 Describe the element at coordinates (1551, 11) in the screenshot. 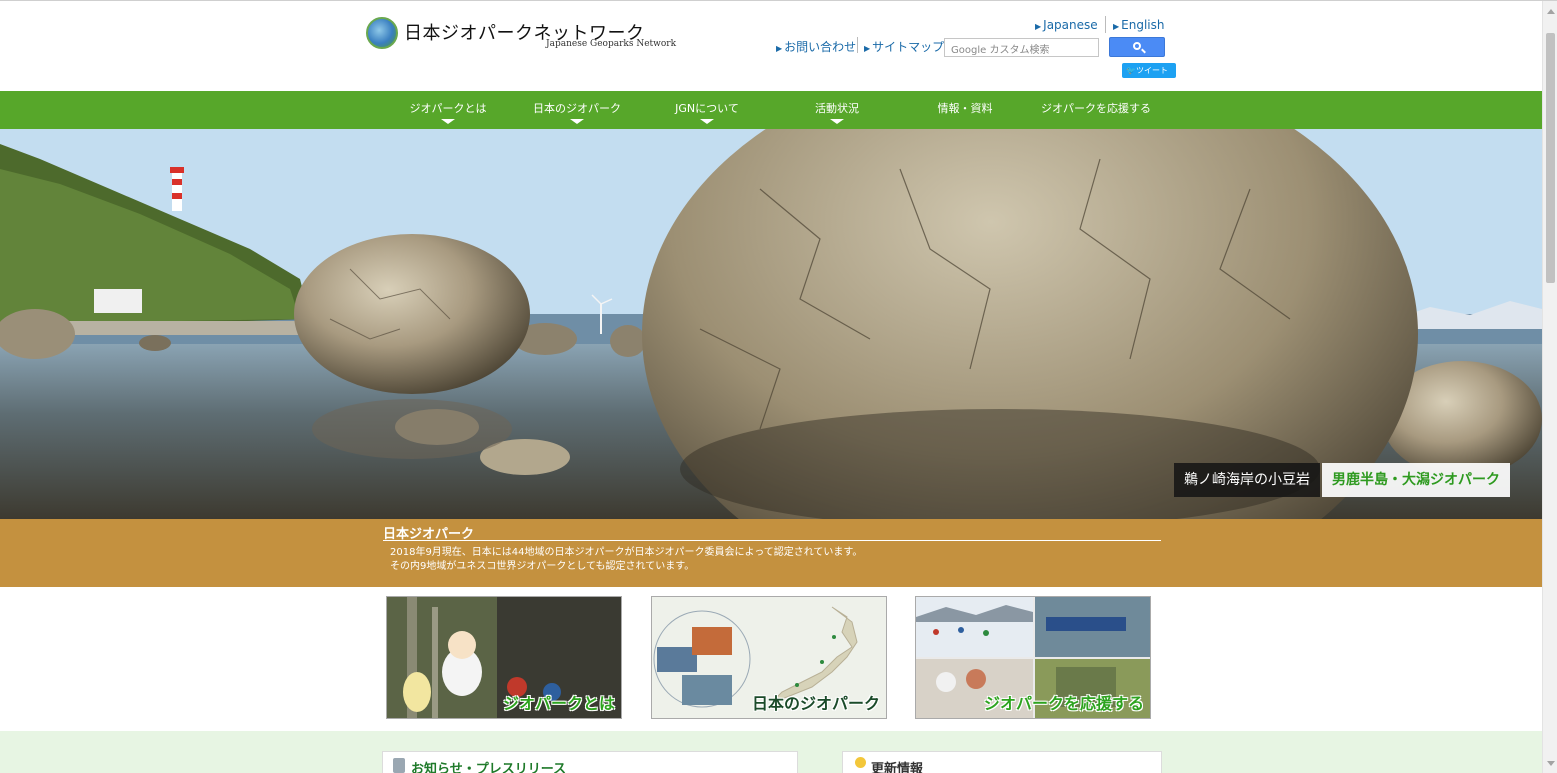

I see `scroll-up-icon` at that location.